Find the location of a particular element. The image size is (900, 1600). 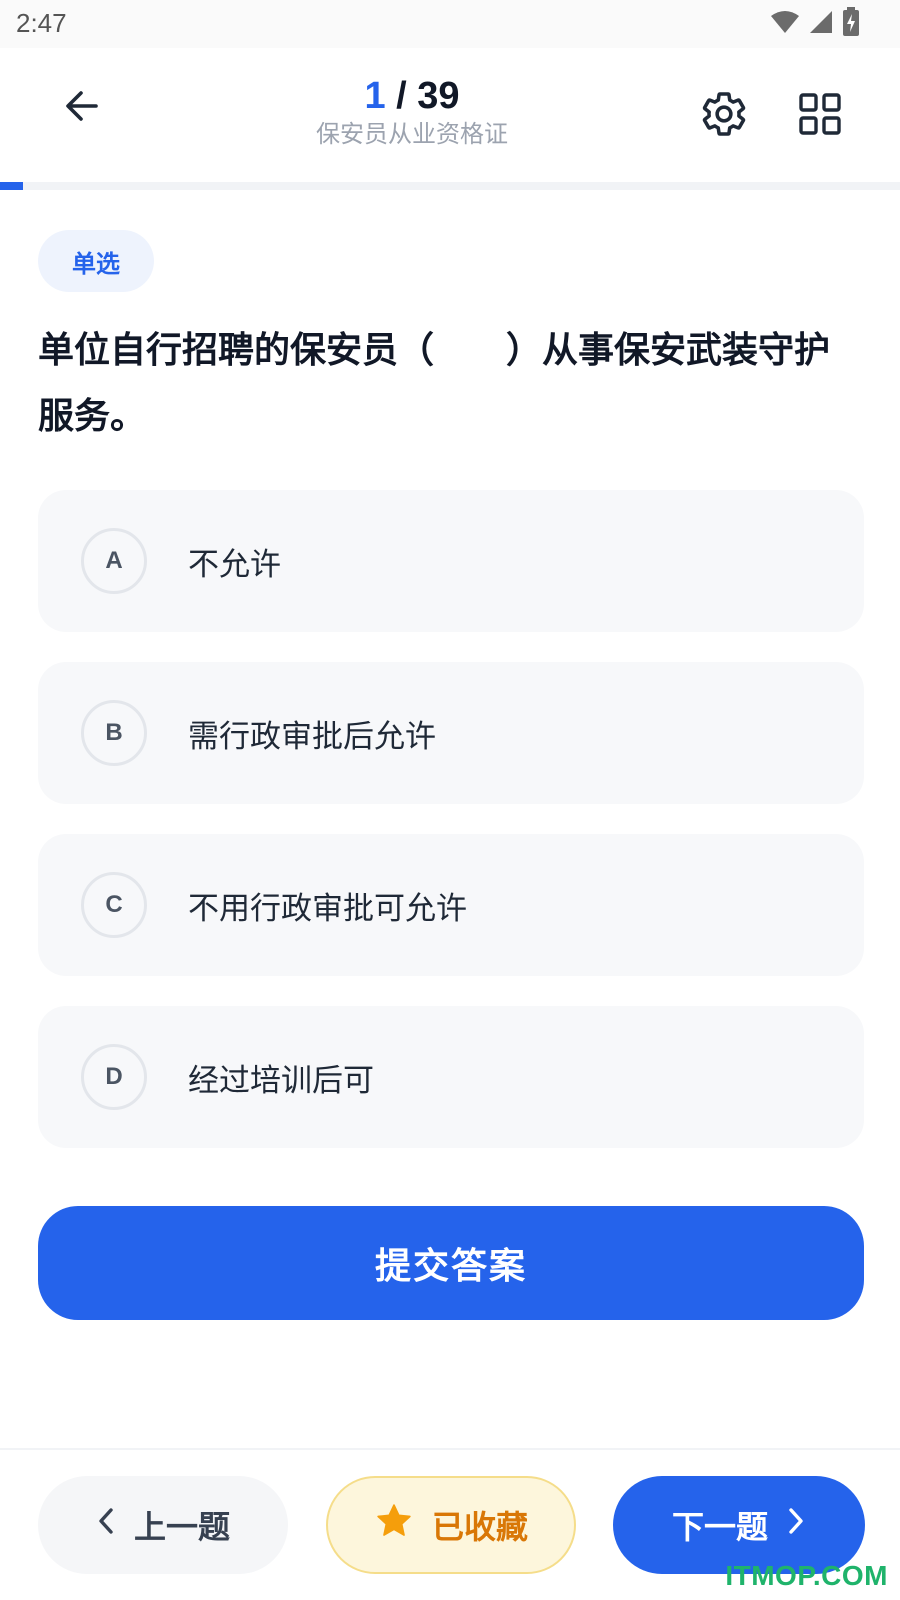

prev-question-button: 上一题 is located at coordinates (163, 1525).